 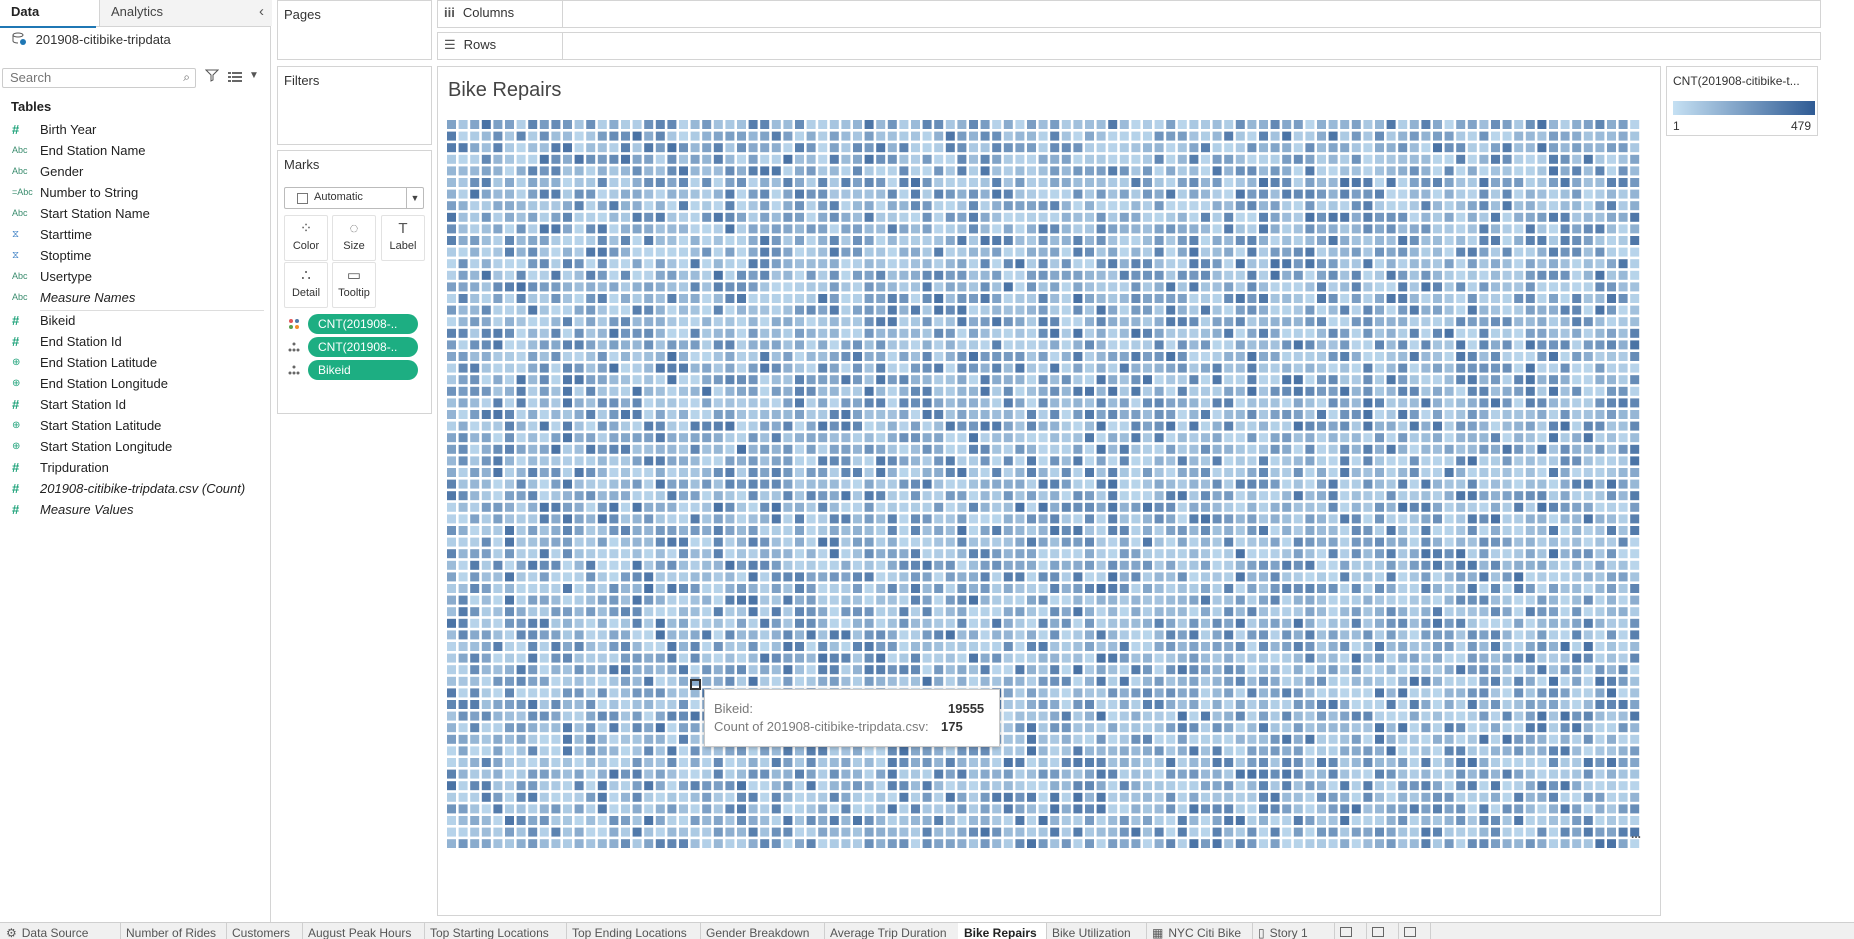 I want to click on viz-title: Bike Repairs, so click(x=504, y=90).